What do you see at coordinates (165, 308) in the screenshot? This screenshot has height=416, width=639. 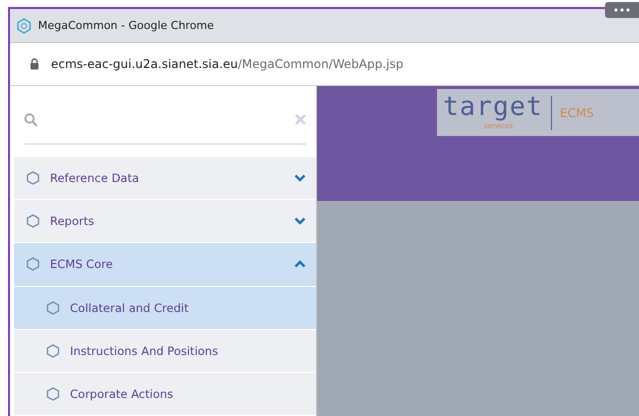 I see `menu-item: Collateral and Credit` at bounding box center [165, 308].